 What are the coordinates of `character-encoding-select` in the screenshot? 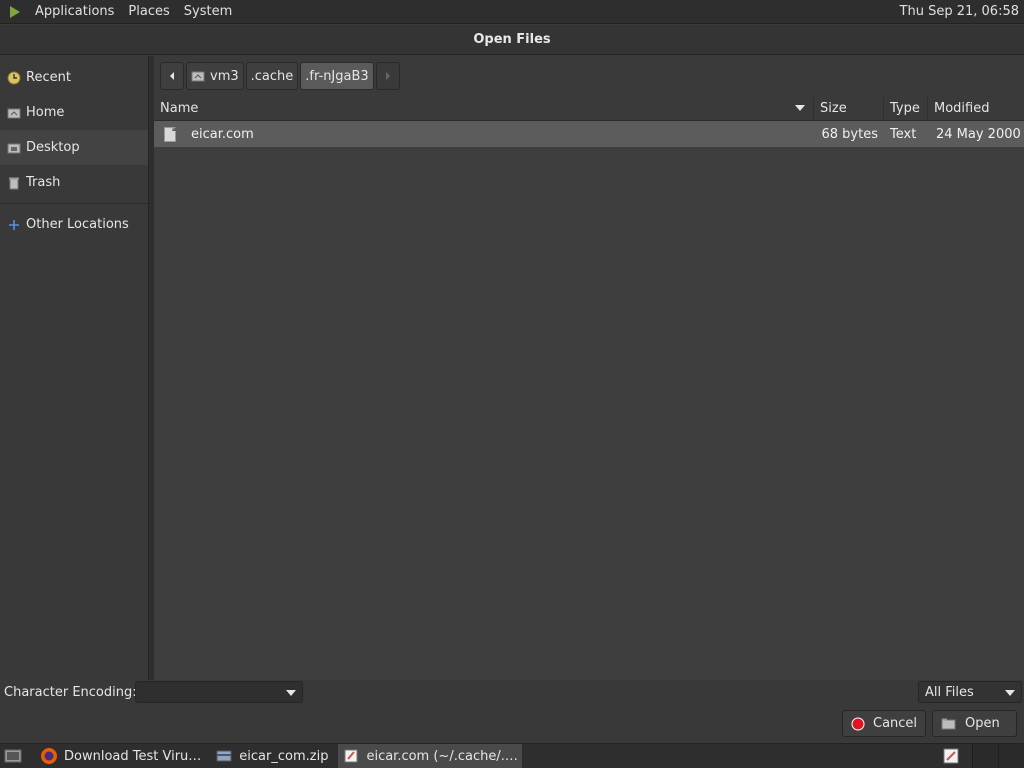 It's located at (219, 692).